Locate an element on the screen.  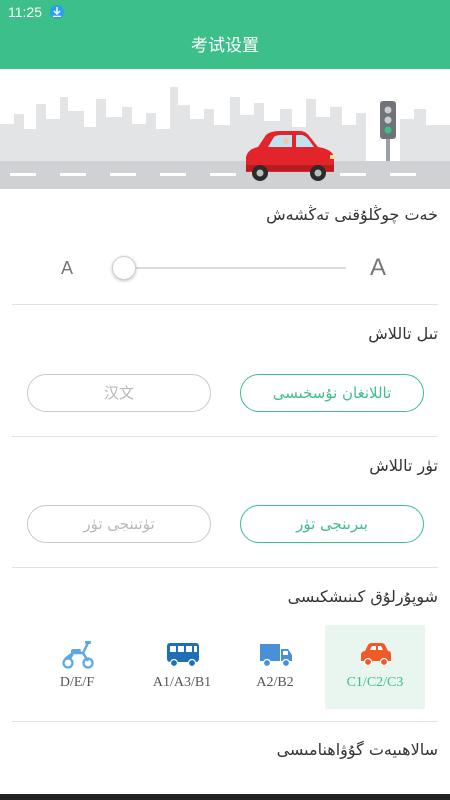
truck-icon is located at coordinates (276, 656).